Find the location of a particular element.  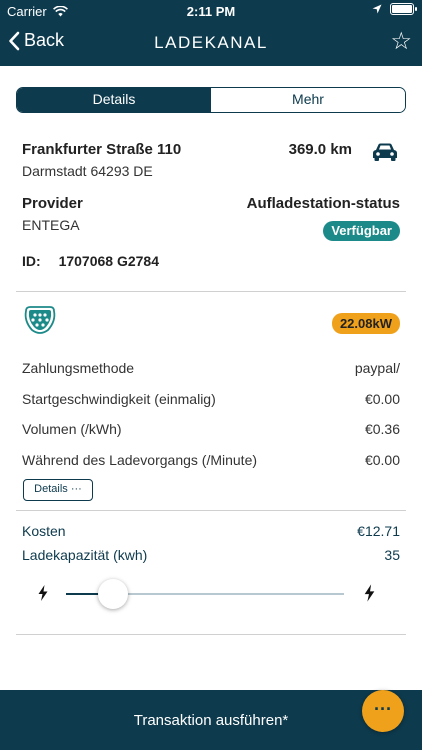

status-badge: Verfügbar is located at coordinates (361, 231).